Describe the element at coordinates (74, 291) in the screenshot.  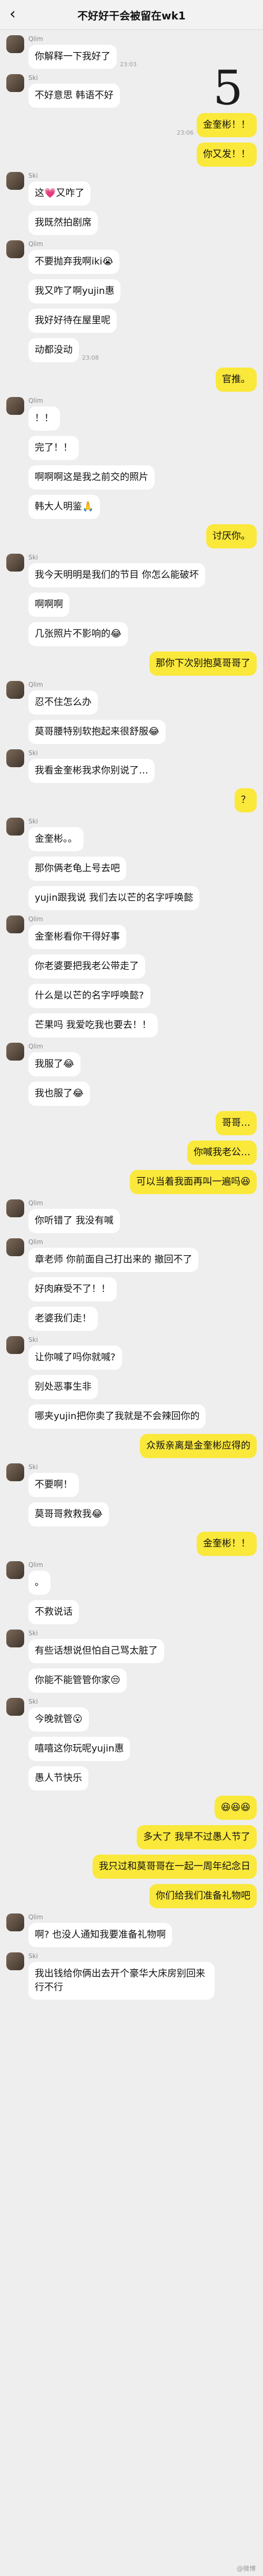
I see `message-bubble: 我又咋了啊yujin惠` at that location.